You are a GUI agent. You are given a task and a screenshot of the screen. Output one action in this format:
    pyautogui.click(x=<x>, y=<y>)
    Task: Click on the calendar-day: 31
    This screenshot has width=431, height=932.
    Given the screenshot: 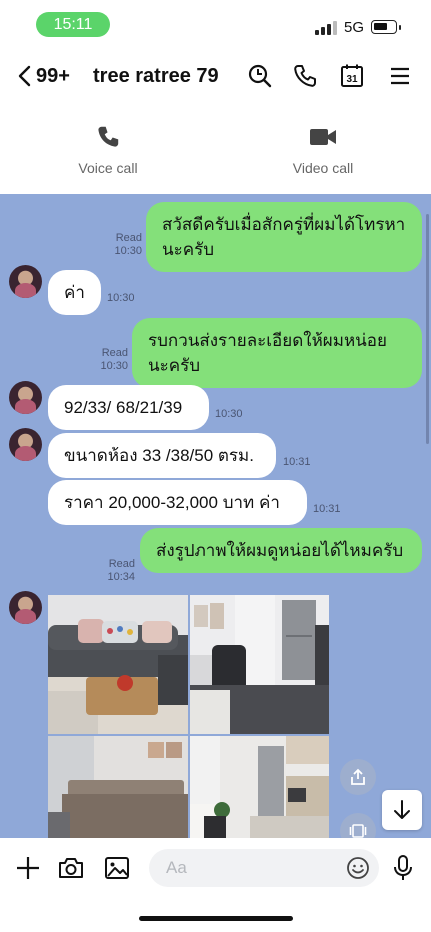 What is the action you would take?
    pyautogui.click(x=352, y=79)
    